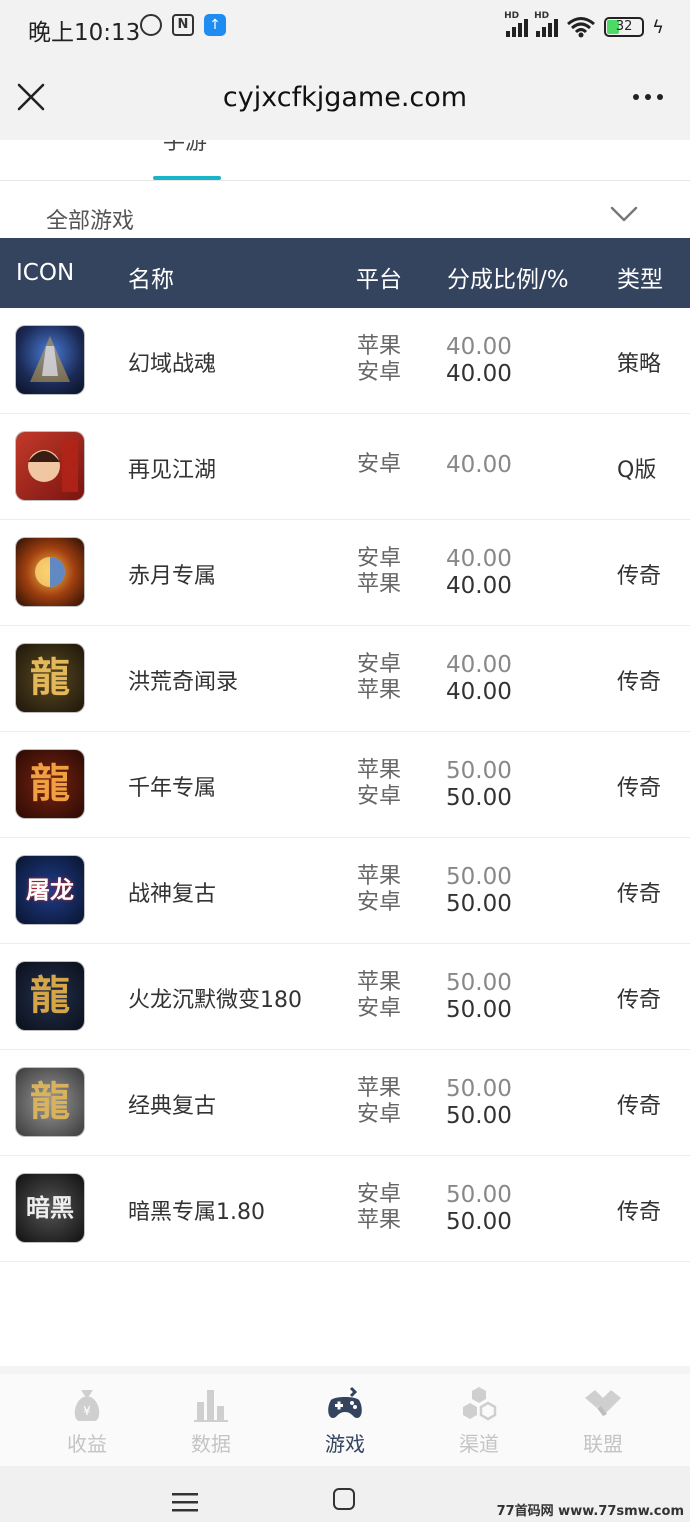  Describe the element at coordinates (379, 280) in the screenshot. I see `column-header-platform: 平台` at that location.